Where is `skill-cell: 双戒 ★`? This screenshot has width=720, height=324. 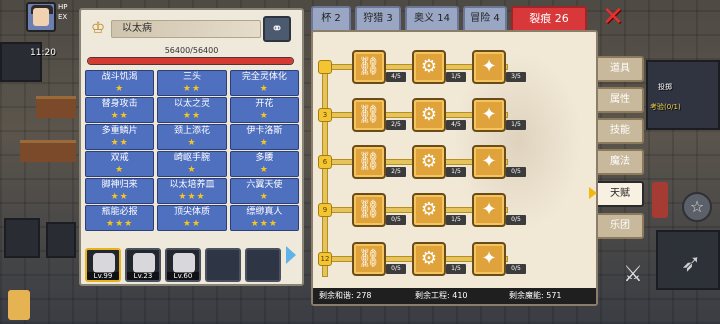 skill-cell: 双戒 ★ is located at coordinates (120, 164).